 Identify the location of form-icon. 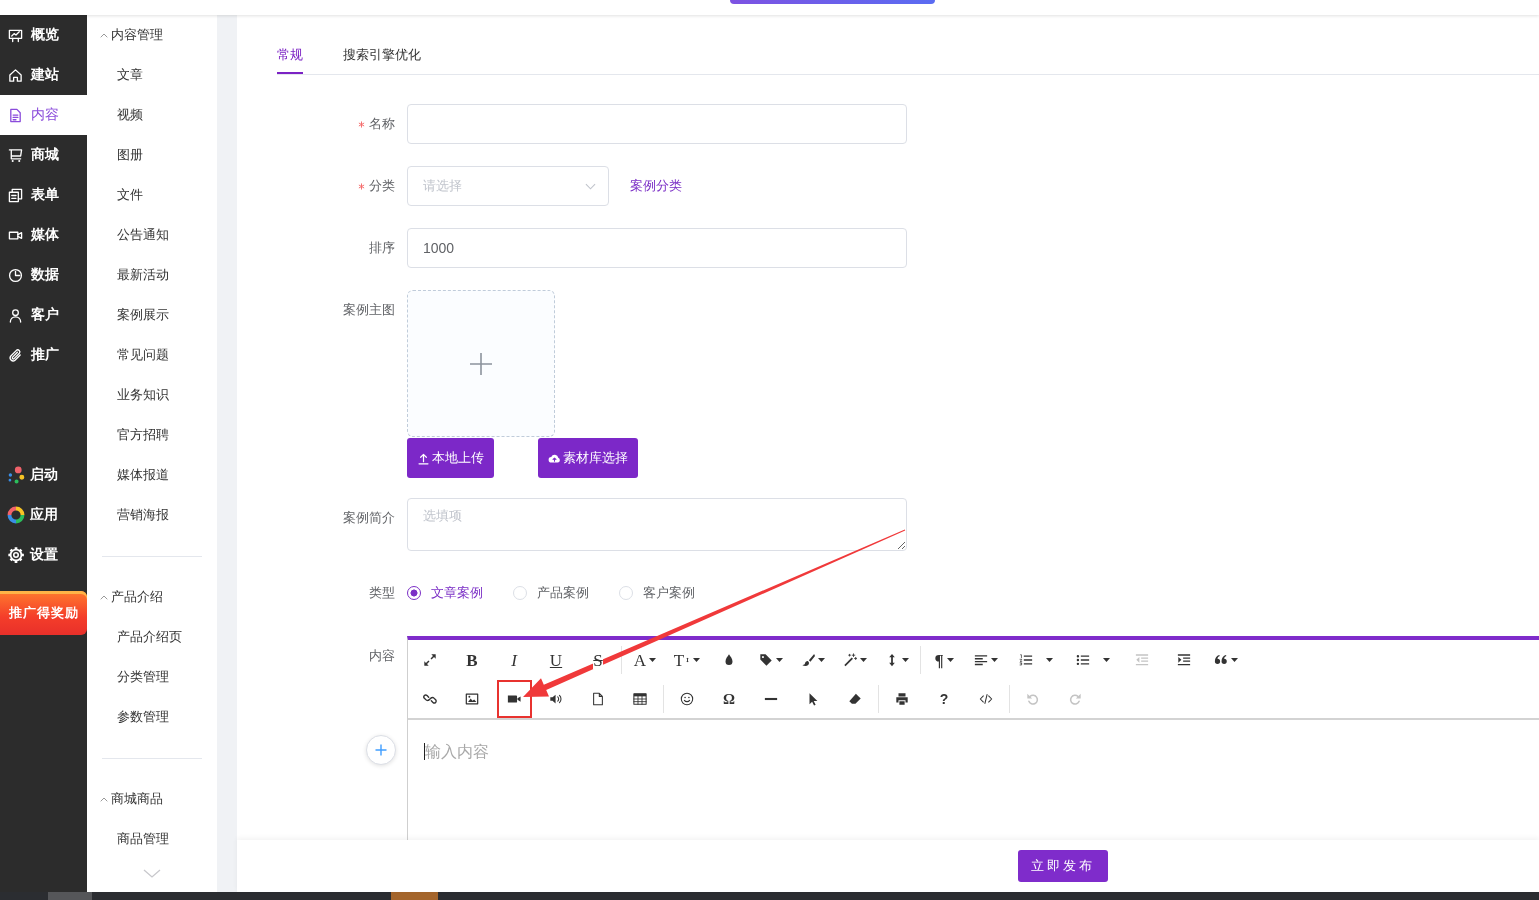
(15, 195).